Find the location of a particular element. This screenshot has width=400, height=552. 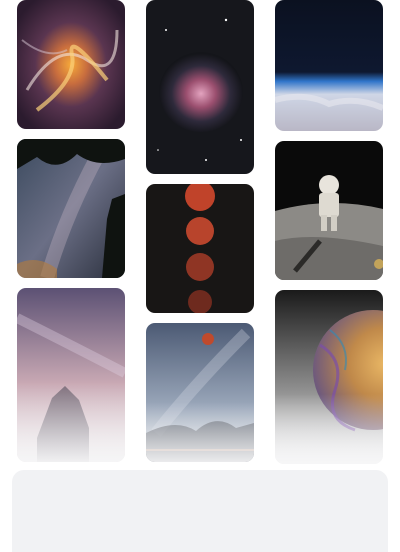

wallpaper-tile-orion-nebula is located at coordinates (200, 87).